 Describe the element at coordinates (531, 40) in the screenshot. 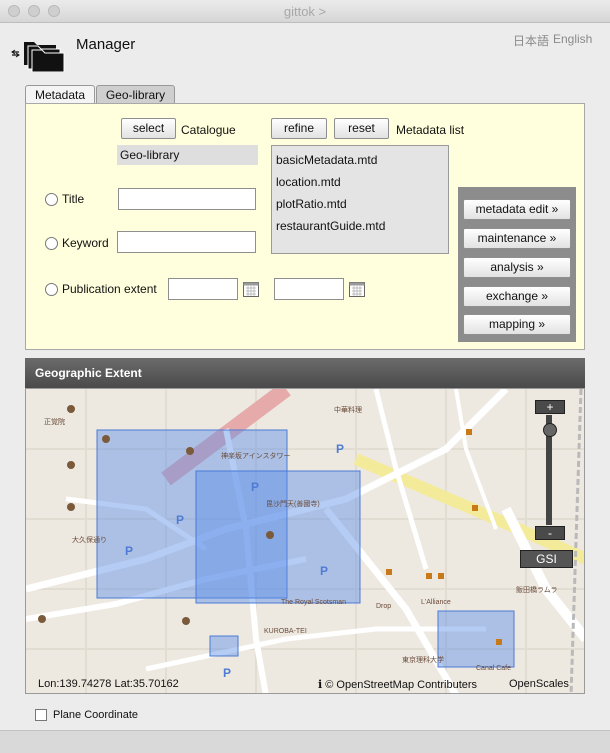

I see `language-japanese-link: 日本語` at that location.